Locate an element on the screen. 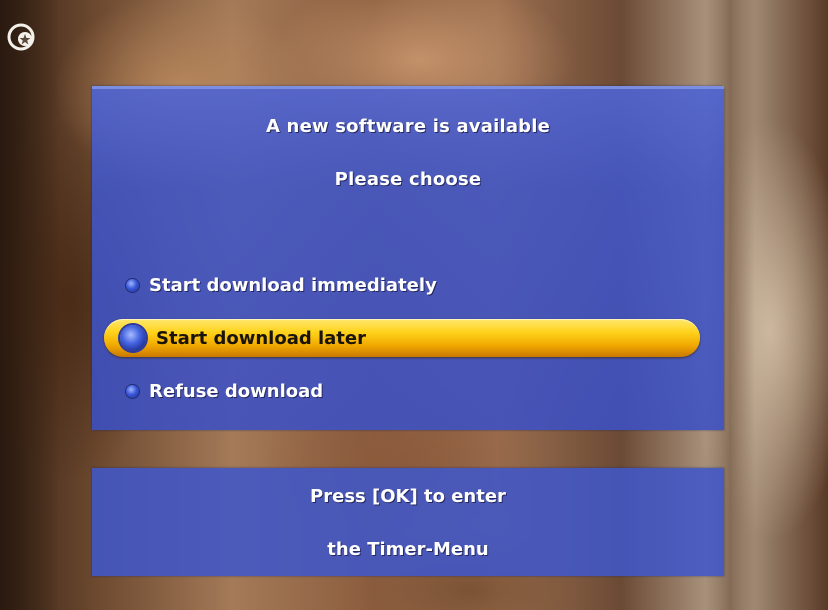 The height and width of the screenshot is (610, 828). radio-bullet-selected-icon is located at coordinates (133, 338).